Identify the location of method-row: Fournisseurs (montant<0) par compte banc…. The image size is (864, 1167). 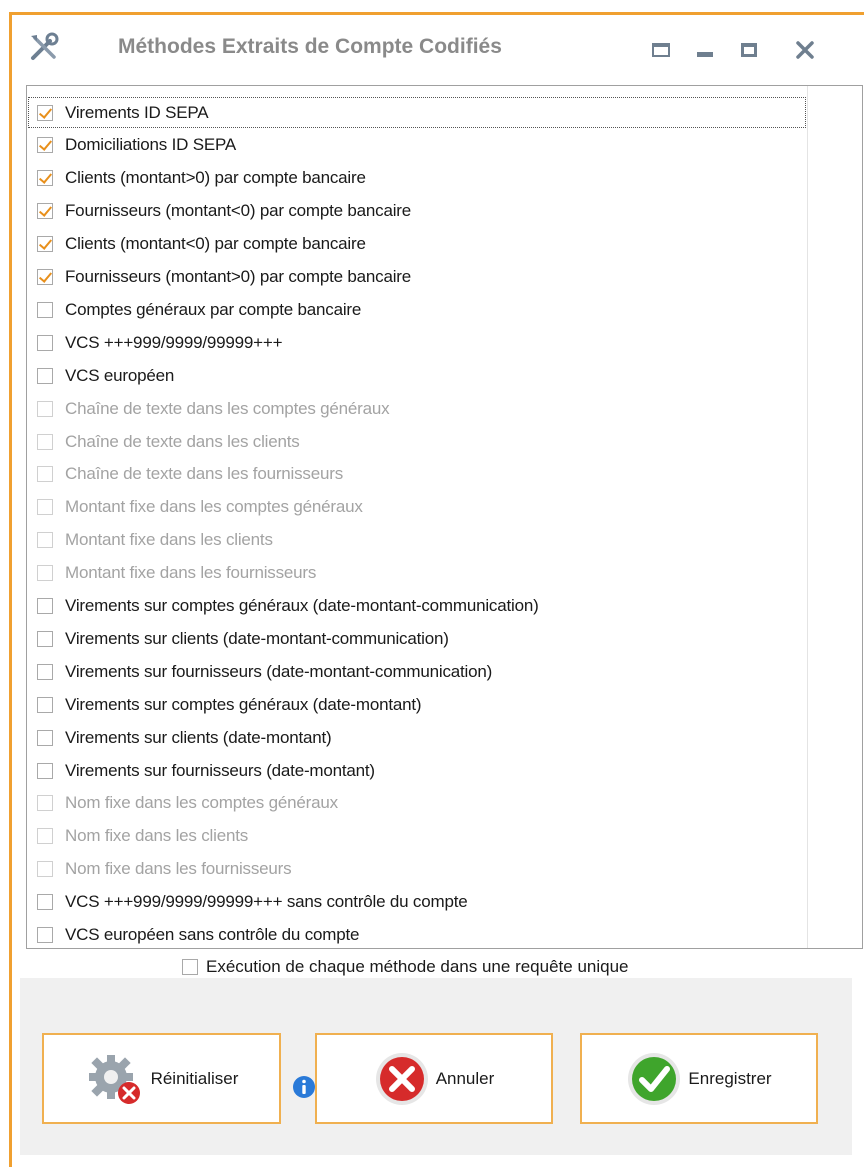
(417, 211).